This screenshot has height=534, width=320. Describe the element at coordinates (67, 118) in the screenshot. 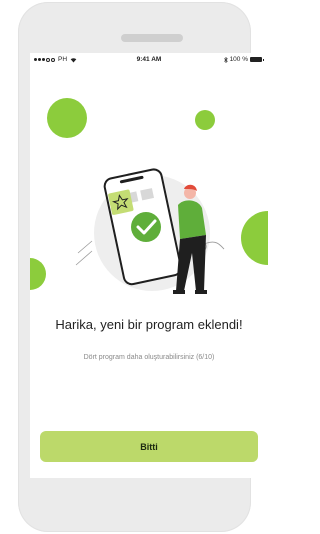

I see `decor-circle-large` at that location.